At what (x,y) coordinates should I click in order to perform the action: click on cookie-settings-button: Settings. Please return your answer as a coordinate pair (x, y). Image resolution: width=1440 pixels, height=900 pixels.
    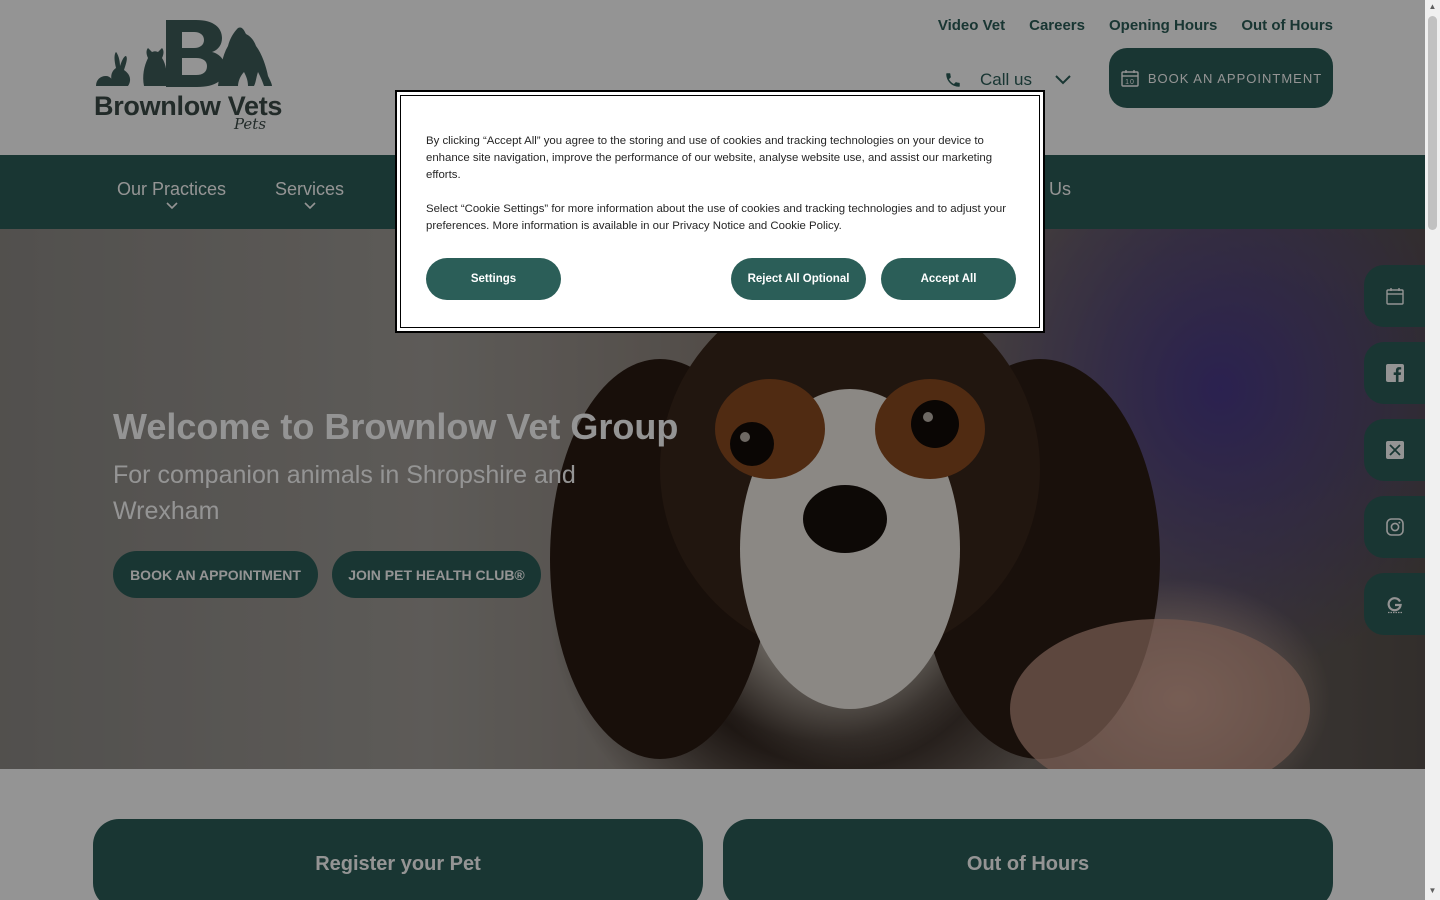
    Looking at the image, I should click on (493, 279).